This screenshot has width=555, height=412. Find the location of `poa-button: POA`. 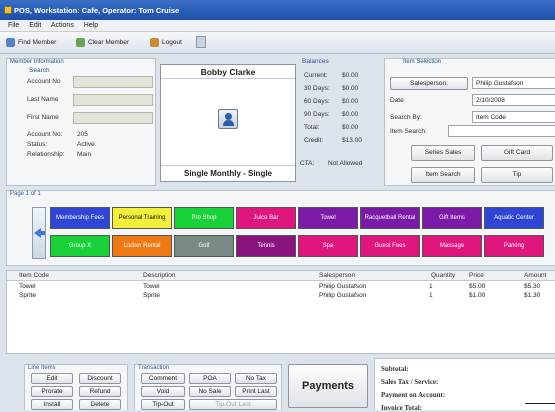

poa-button: POA is located at coordinates (210, 378).